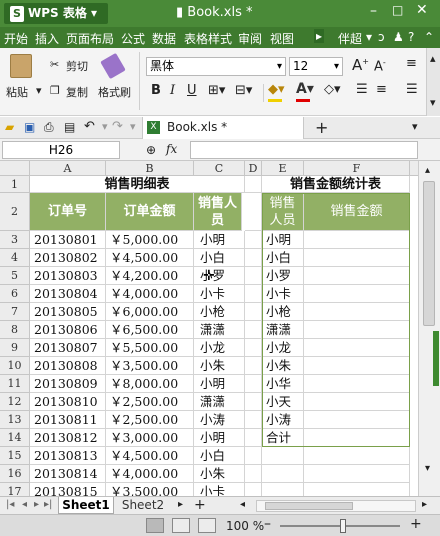 The width and height of the screenshot is (440, 536). What do you see at coordinates (68, 489) in the screenshot?
I see `table-cell: 20130815` at bounding box center [68, 489].